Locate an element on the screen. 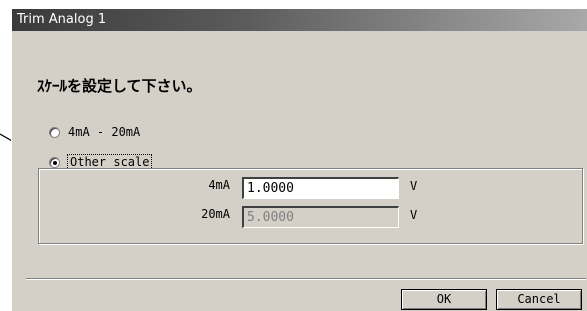 The image size is (587, 311). radio-other-scale: Other scale is located at coordinates (101, 162).